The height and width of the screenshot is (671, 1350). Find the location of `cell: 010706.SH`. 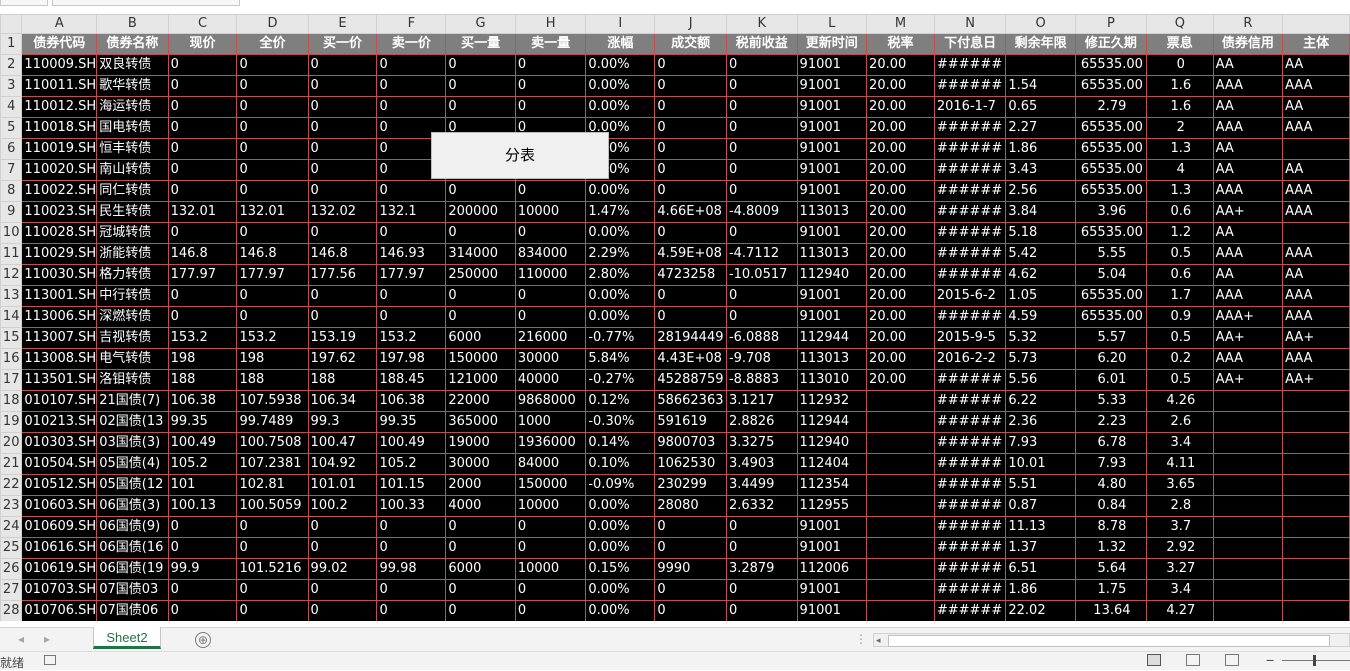

cell: 010706.SH is located at coordinates (59, 610).